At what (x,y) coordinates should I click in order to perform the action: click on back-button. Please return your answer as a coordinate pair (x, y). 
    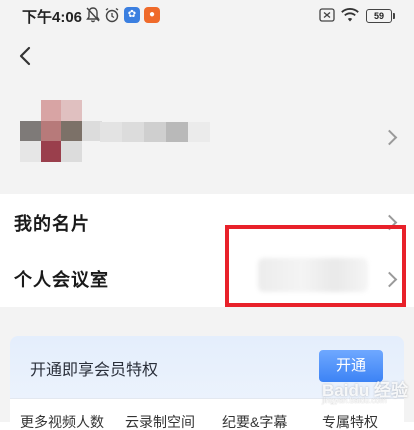
    Looking at the image, I should click on (26, 56).